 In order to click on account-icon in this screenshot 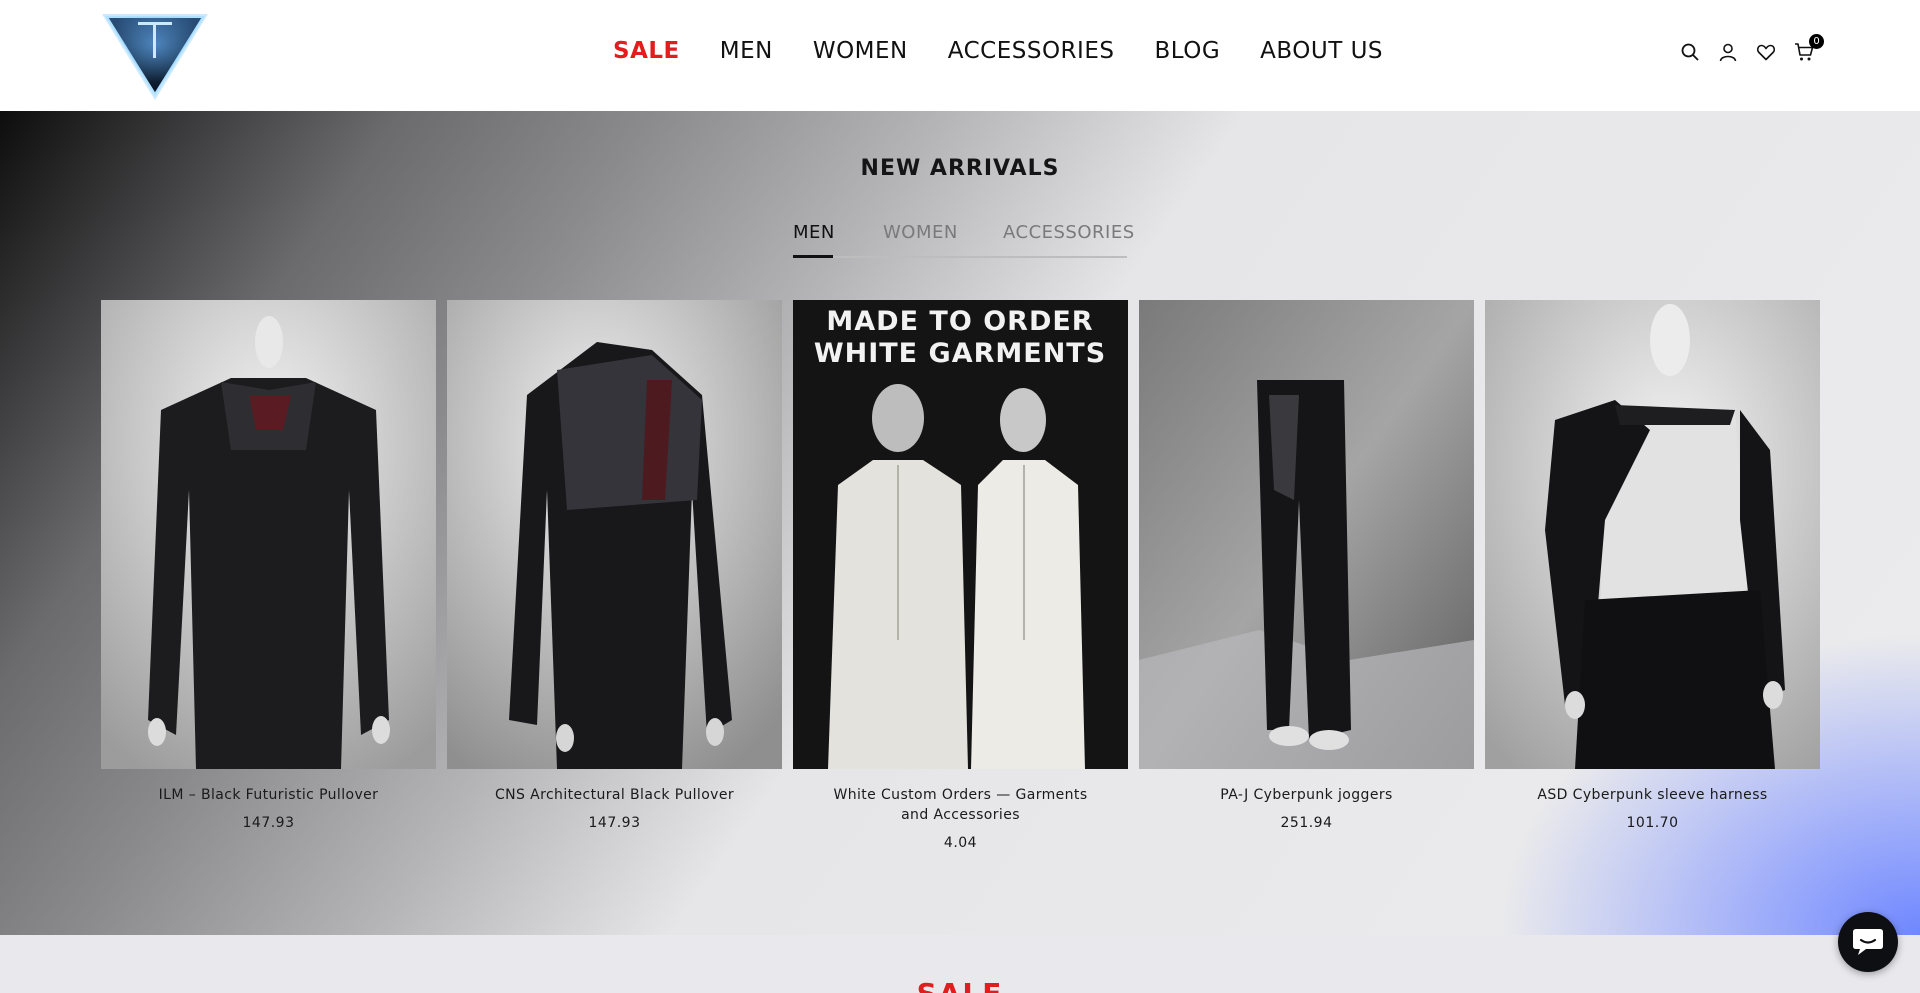, I will do `click(1728, 52)`.